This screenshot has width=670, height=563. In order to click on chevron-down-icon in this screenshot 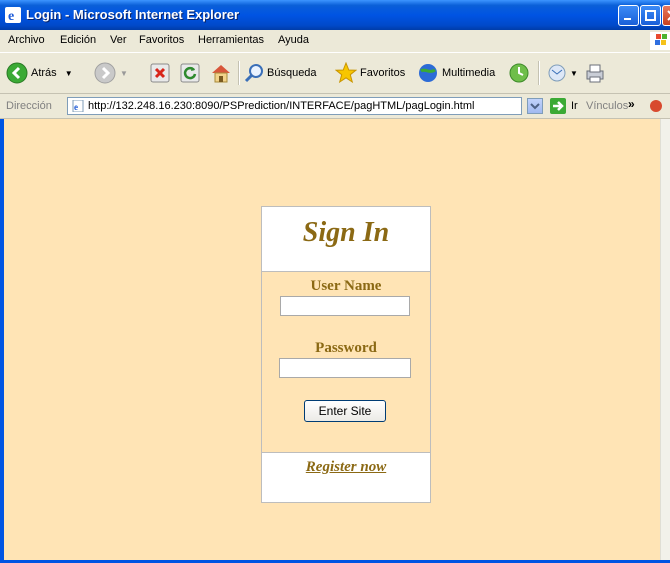, I will do `click(535, 106)`.